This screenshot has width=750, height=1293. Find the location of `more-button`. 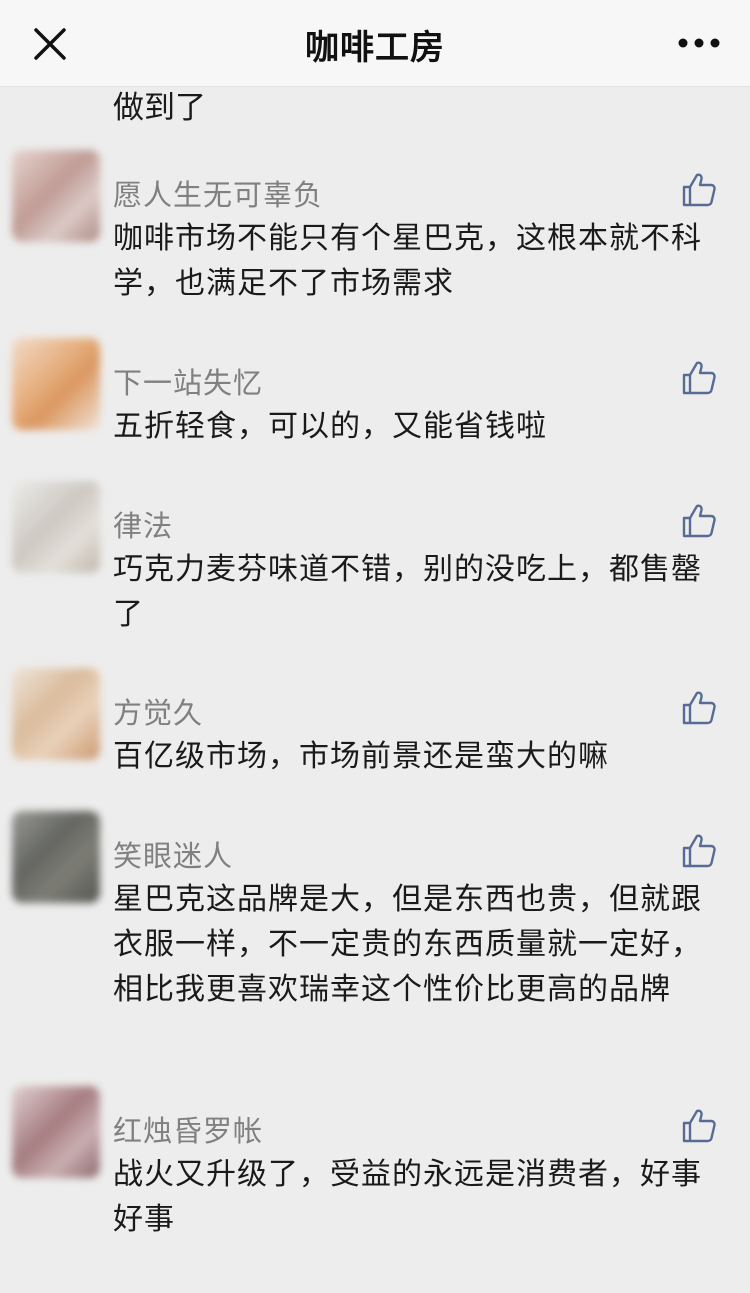

more-button is located at coordinates (699, 43).